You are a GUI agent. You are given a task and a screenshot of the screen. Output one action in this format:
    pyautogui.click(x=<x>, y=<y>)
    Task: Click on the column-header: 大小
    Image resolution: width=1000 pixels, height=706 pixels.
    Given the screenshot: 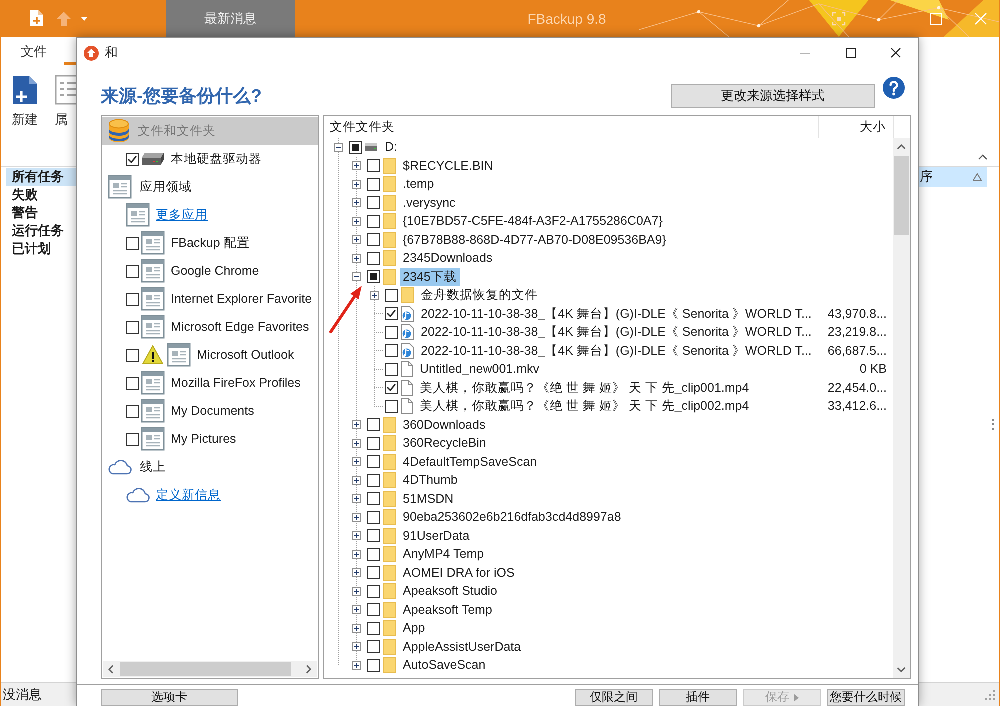 What is the action you would take?
    pyautogui.click(x=855, y=127)
    